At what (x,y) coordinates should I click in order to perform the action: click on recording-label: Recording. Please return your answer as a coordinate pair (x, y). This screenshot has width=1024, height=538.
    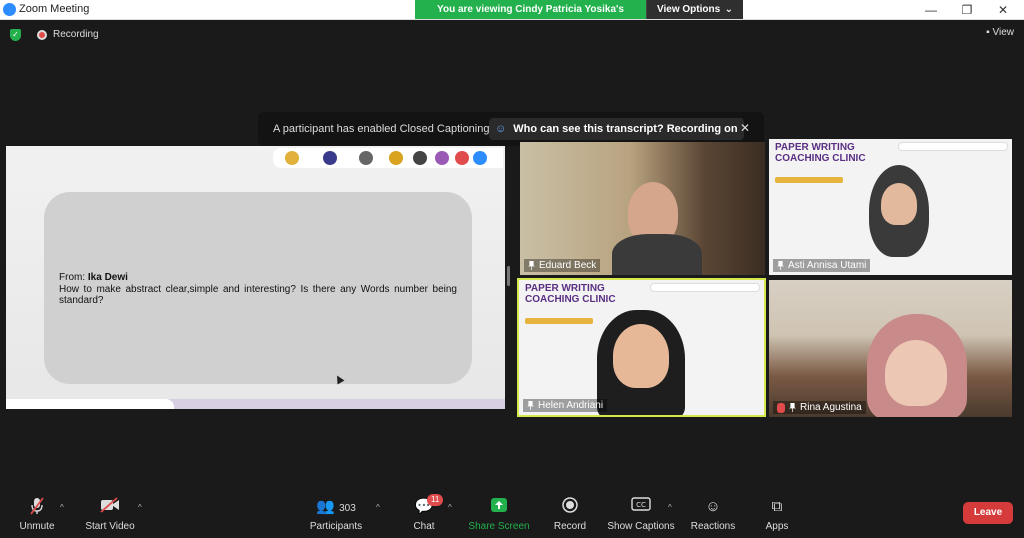
    Looking at the image, I should click on (76, 34).